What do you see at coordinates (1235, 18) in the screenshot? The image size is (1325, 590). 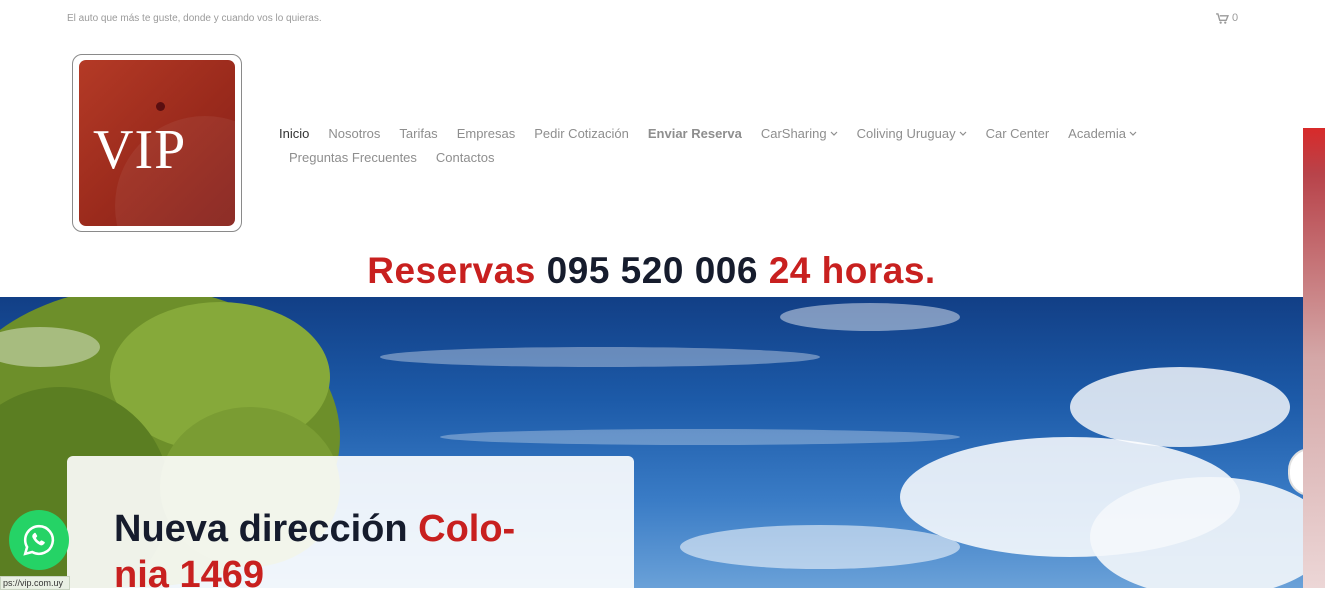 I see `cart-count: 0` at bounding box center [1235, 18].